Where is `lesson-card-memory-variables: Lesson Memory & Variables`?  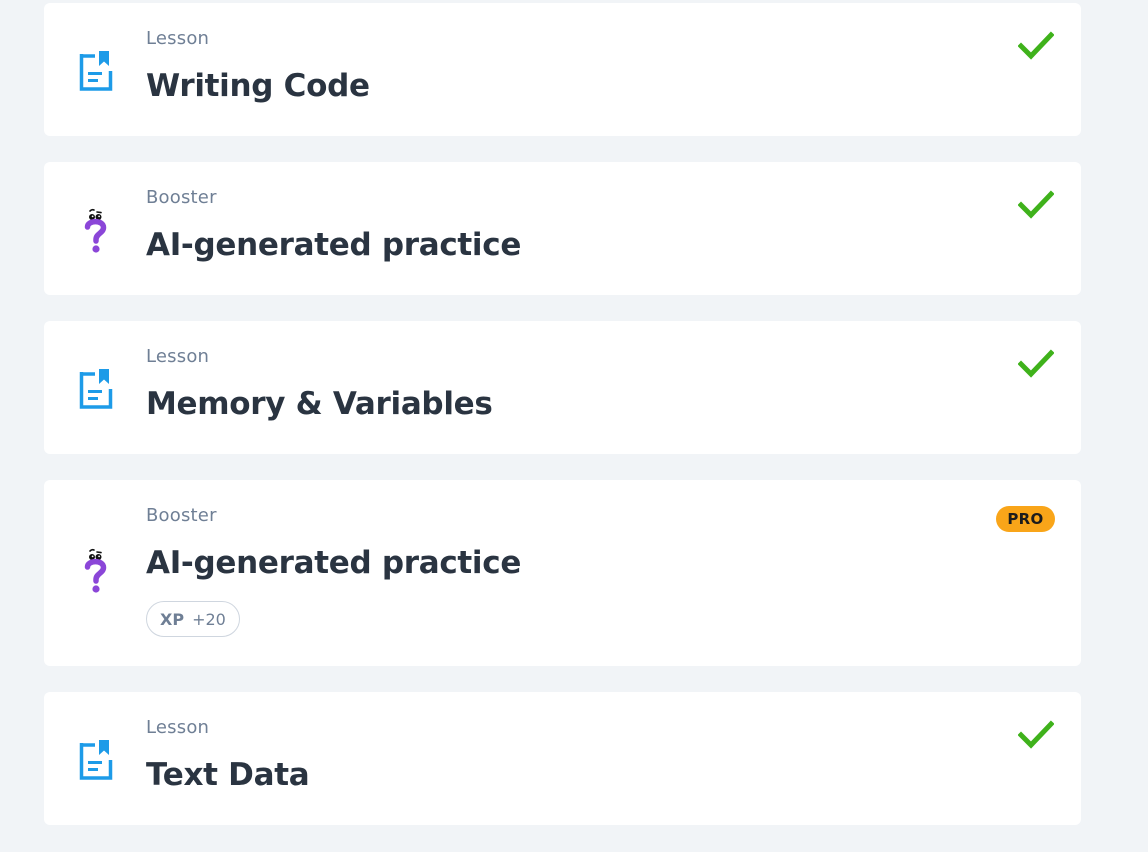
lesson-card-memory-variables: Lesson Memory & Variables is located at coordinates (562, 387).